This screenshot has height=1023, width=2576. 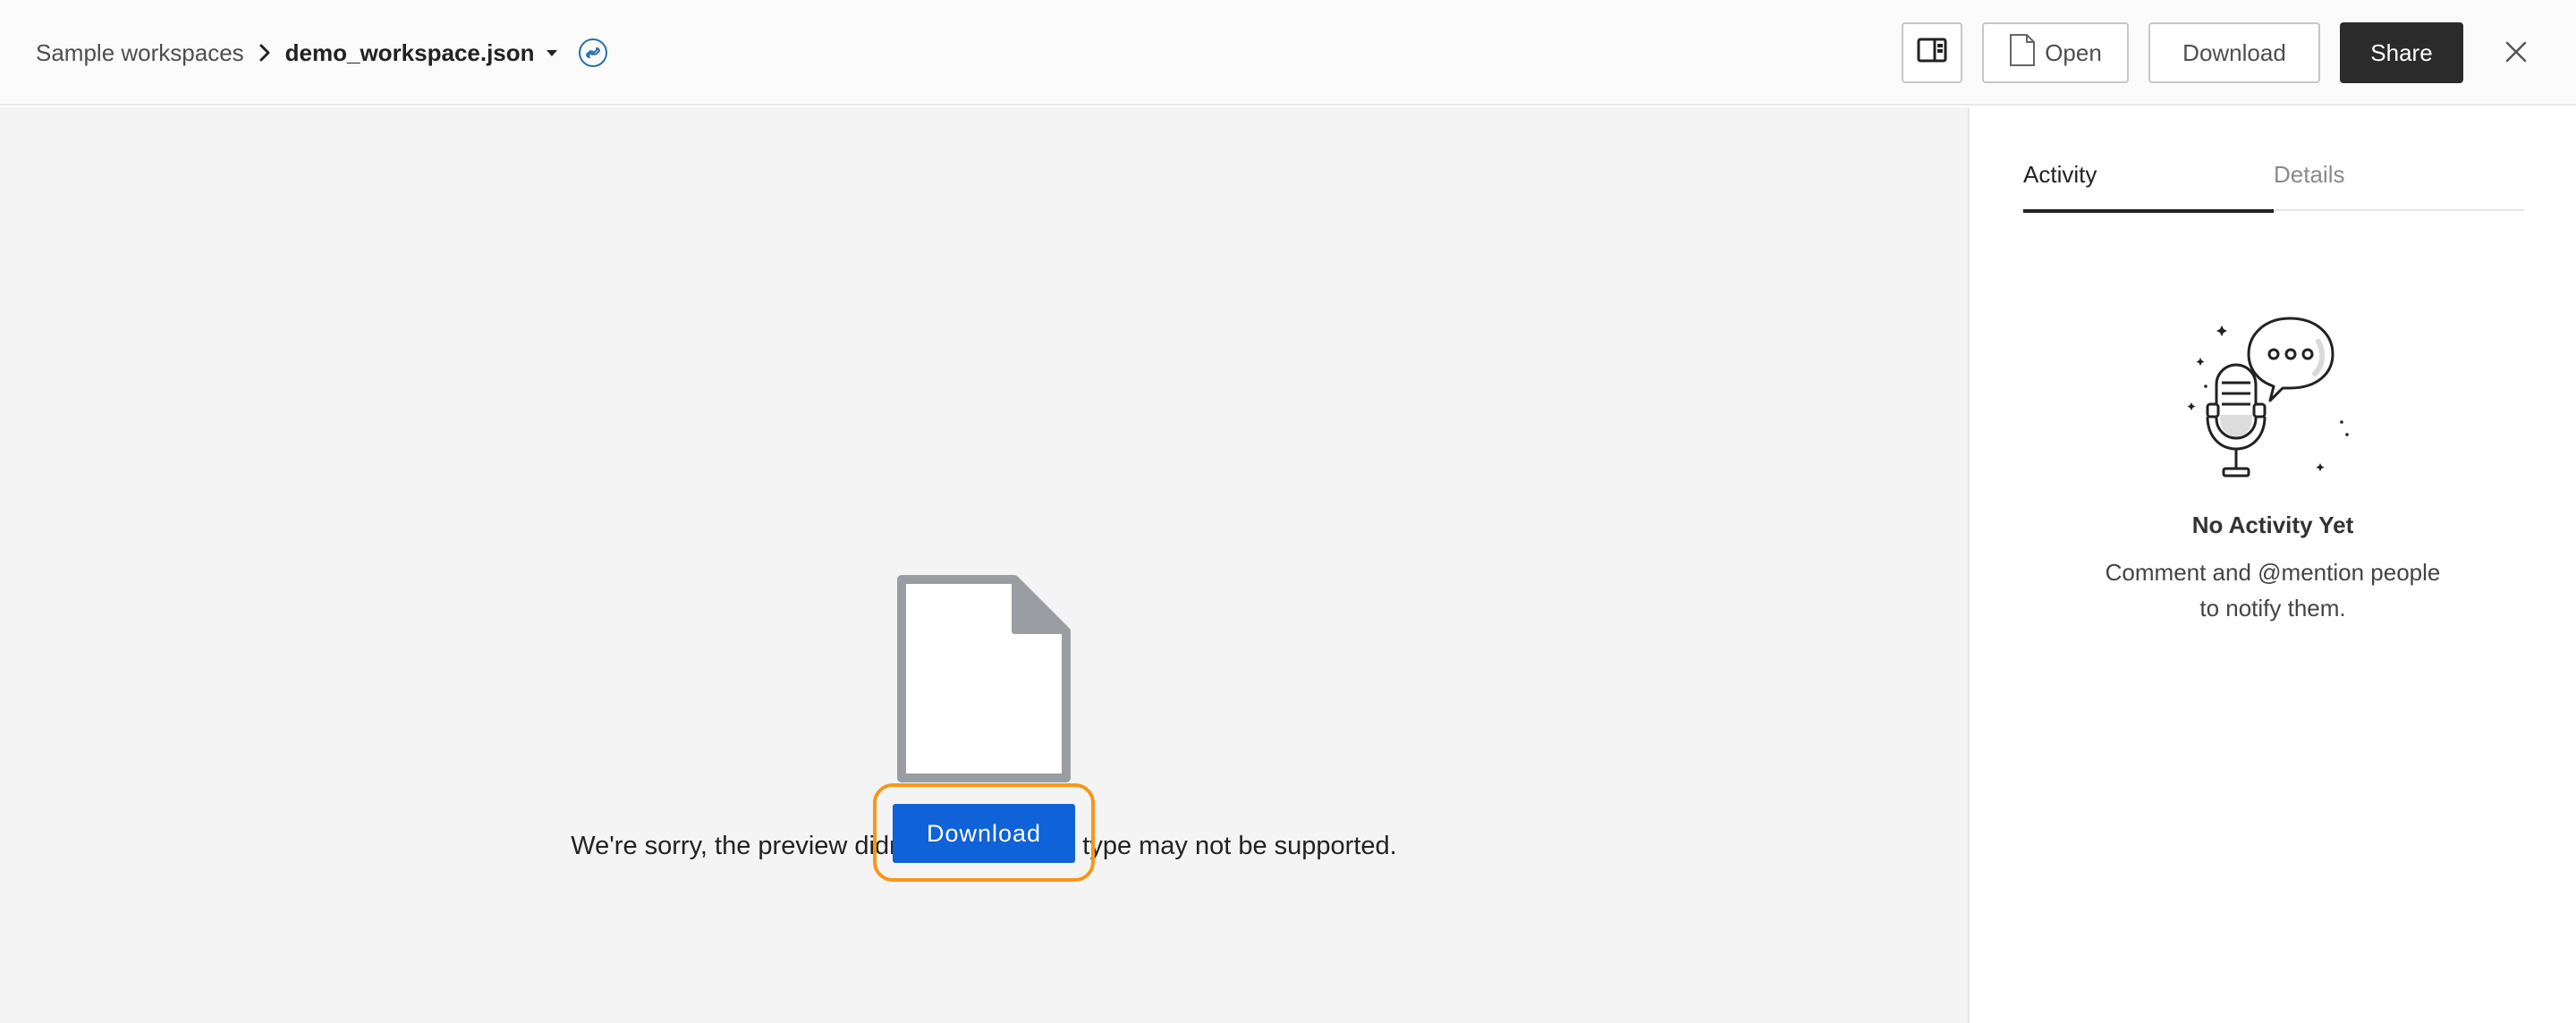 What do you see at coordinates (2148, 182) in the screenshot?
I see `tab-activity: Activity` at bounding box center [2148, 182].